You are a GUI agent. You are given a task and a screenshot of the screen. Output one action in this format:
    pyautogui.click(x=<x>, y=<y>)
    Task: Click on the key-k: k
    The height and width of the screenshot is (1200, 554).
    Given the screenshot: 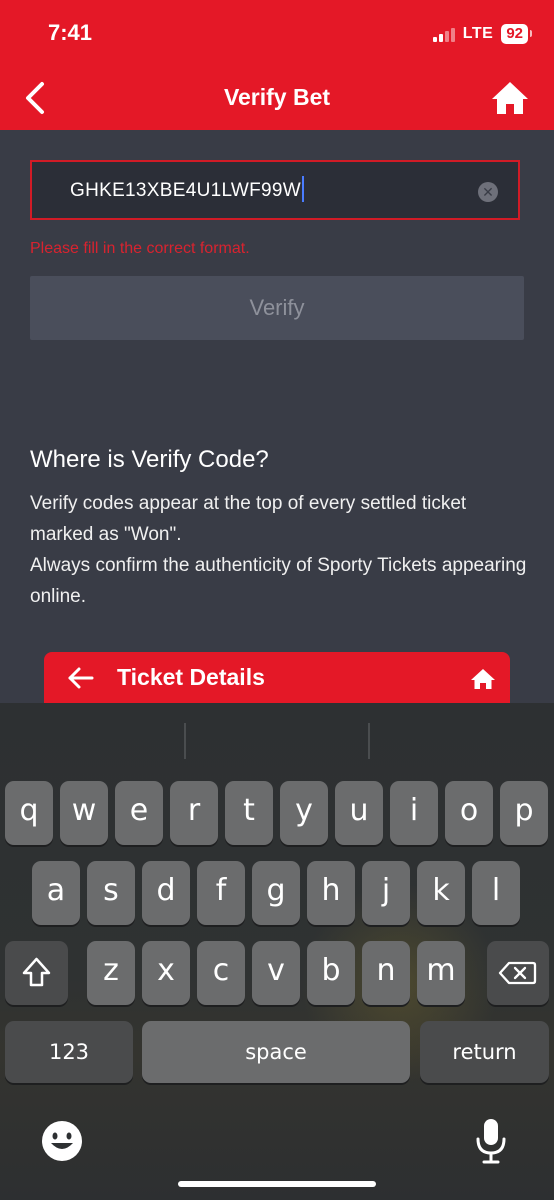 What is the action you would take?
    pyautogui.click(x=441, y=893)
    